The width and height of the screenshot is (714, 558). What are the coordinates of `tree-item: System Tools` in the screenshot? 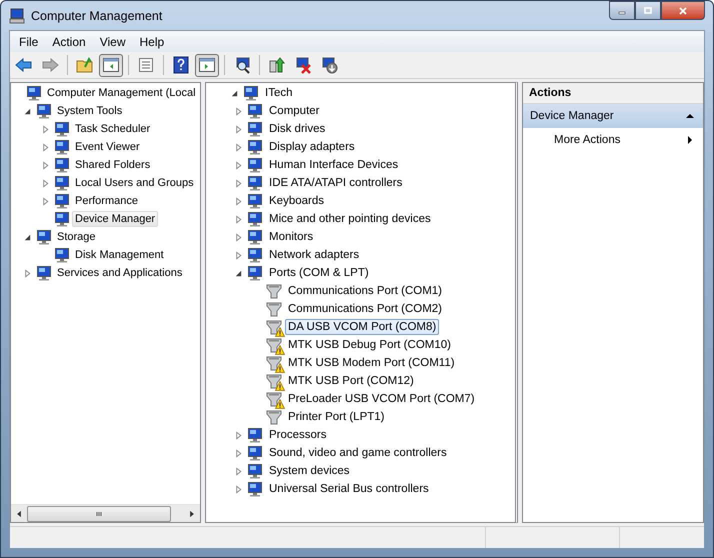 It's located at (90, 111).